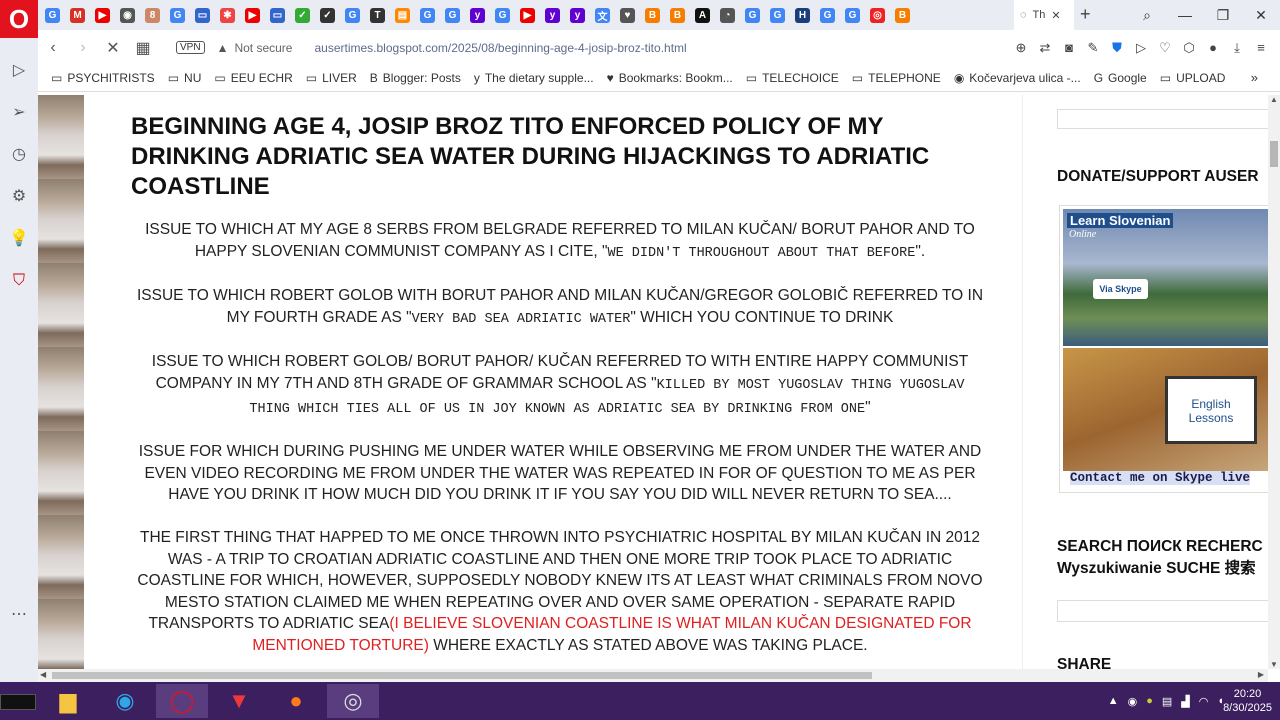 The height and width of the screenshot is (720, 1280). I want to click on shield-icon: ⛊, so click(1117, 48).